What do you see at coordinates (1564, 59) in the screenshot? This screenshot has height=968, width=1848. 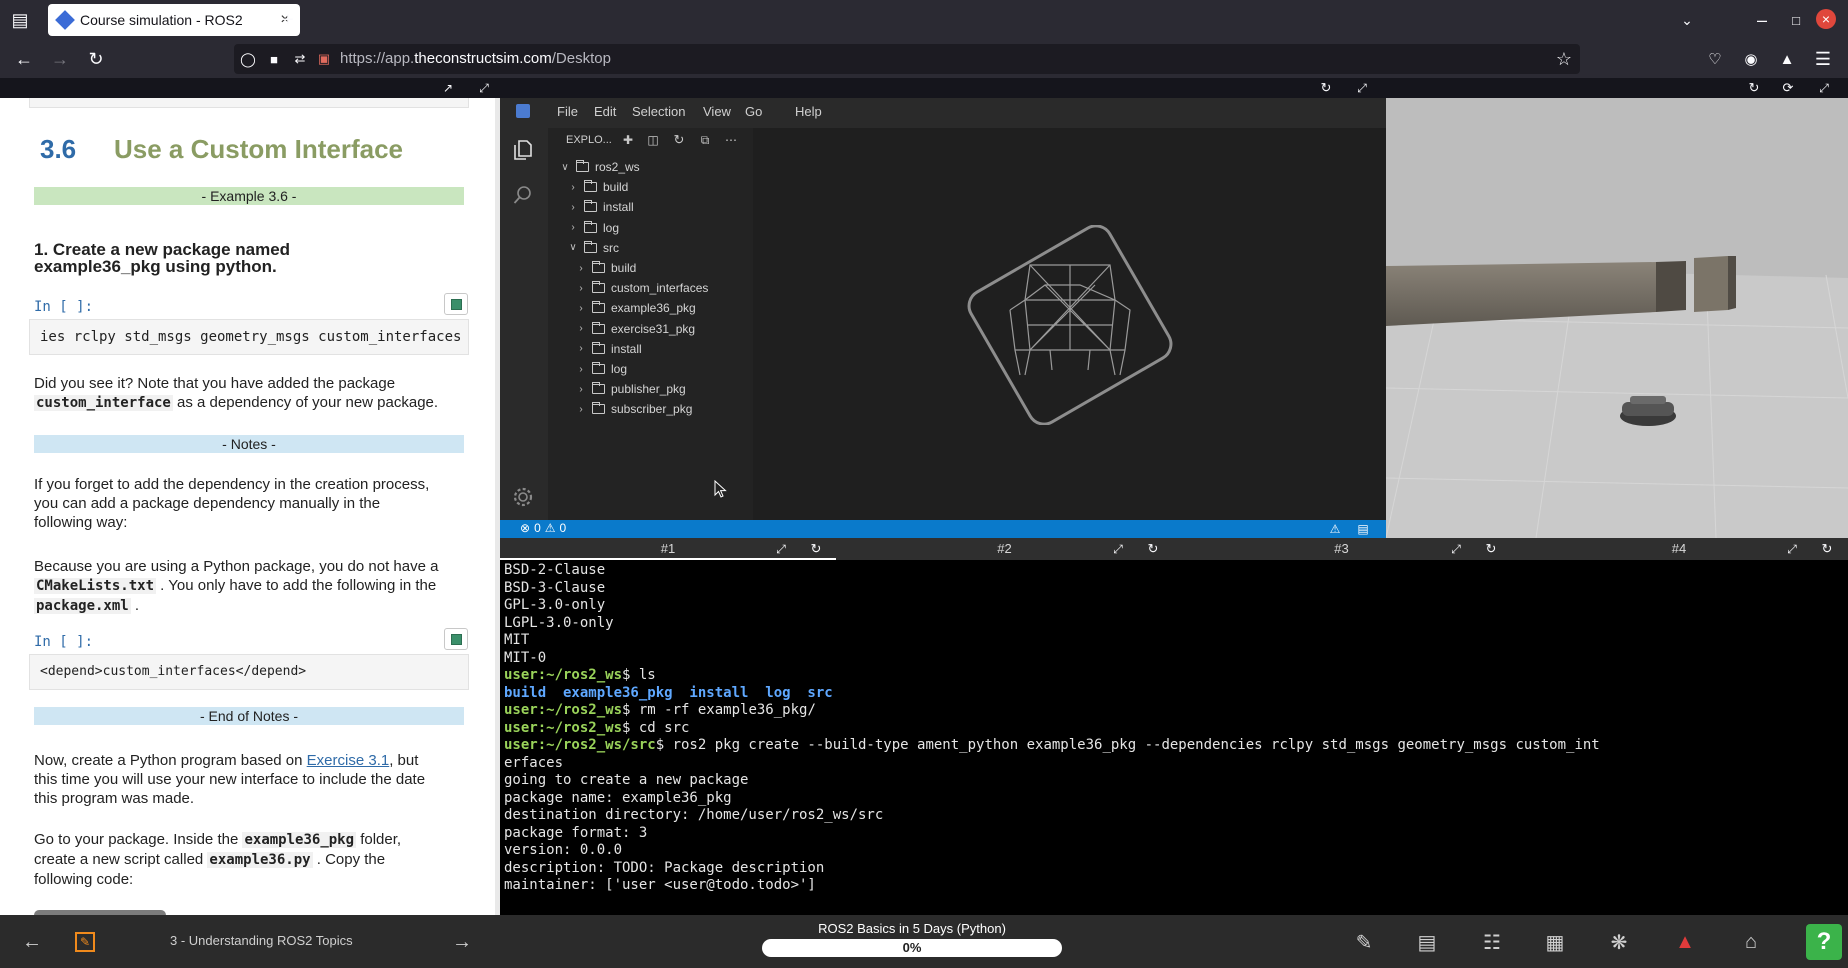 I see `bookmark-star-icon: ☆` at bounding box center [1564, 59].